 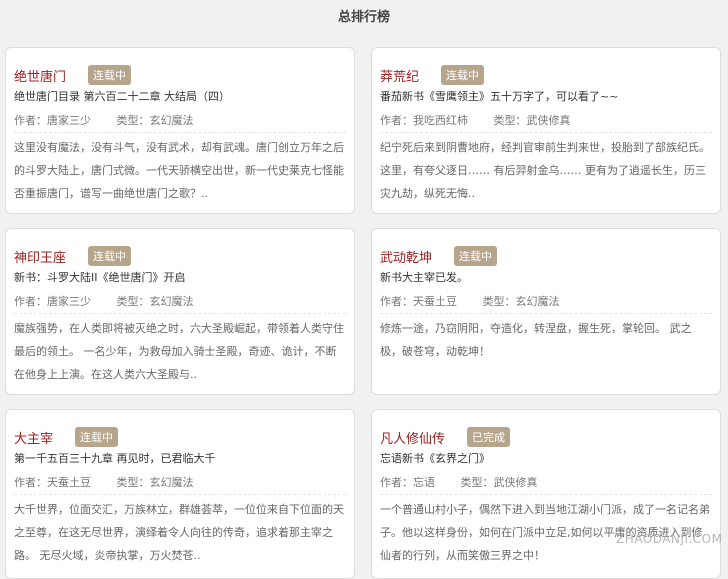 What do you see at coordinates (489, 437) in the screenshot?
I see `status-badge: 已完成` at bounding box center [489, 437].